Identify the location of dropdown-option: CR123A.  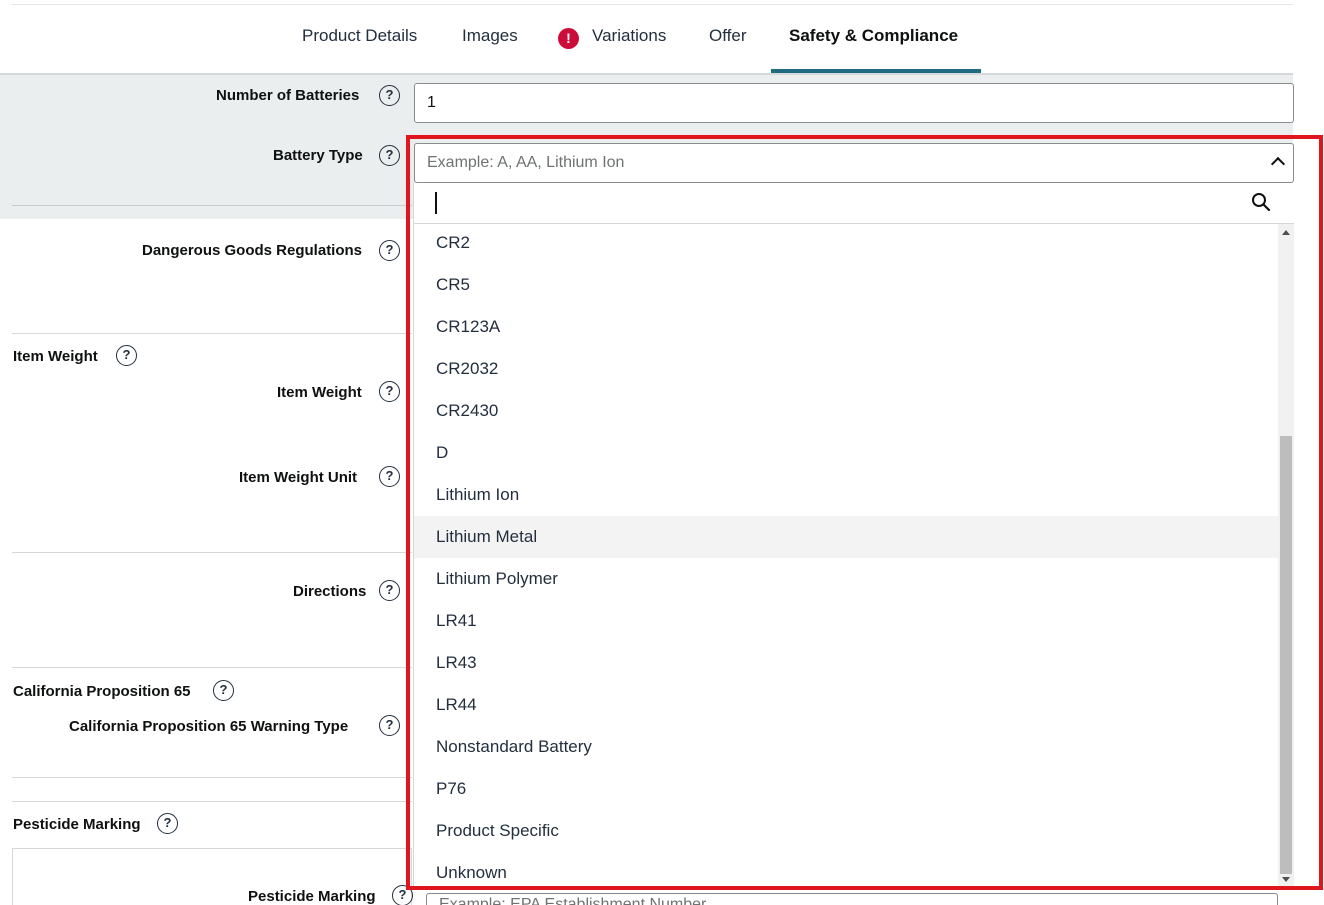
(846, 327).